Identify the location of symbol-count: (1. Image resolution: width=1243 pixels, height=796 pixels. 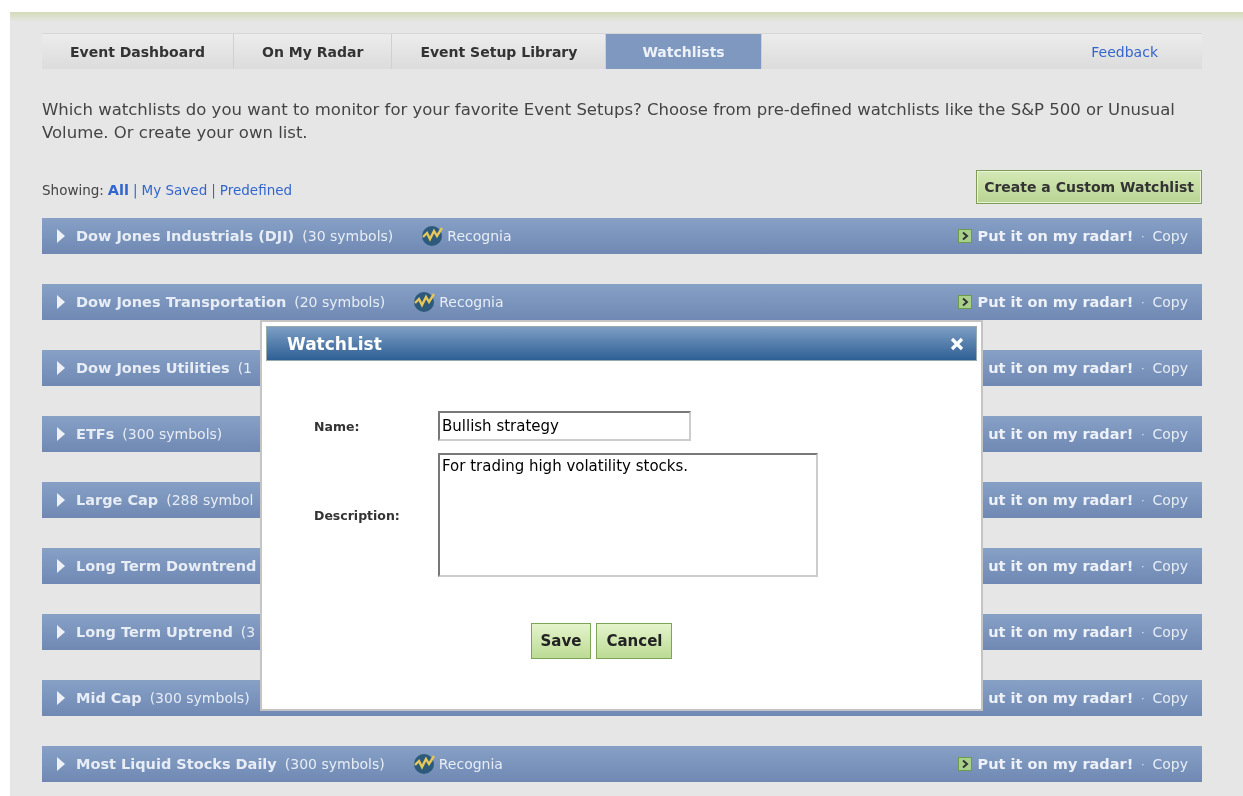
(244, 368).